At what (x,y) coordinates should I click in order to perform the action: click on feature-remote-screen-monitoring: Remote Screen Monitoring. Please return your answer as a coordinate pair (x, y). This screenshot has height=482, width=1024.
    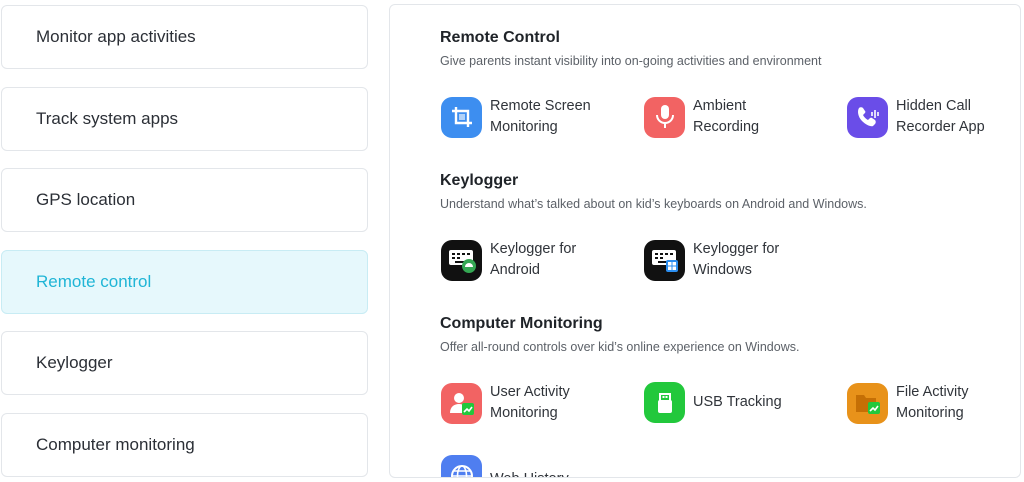
    Looking at the image, I should click on (530, 117).